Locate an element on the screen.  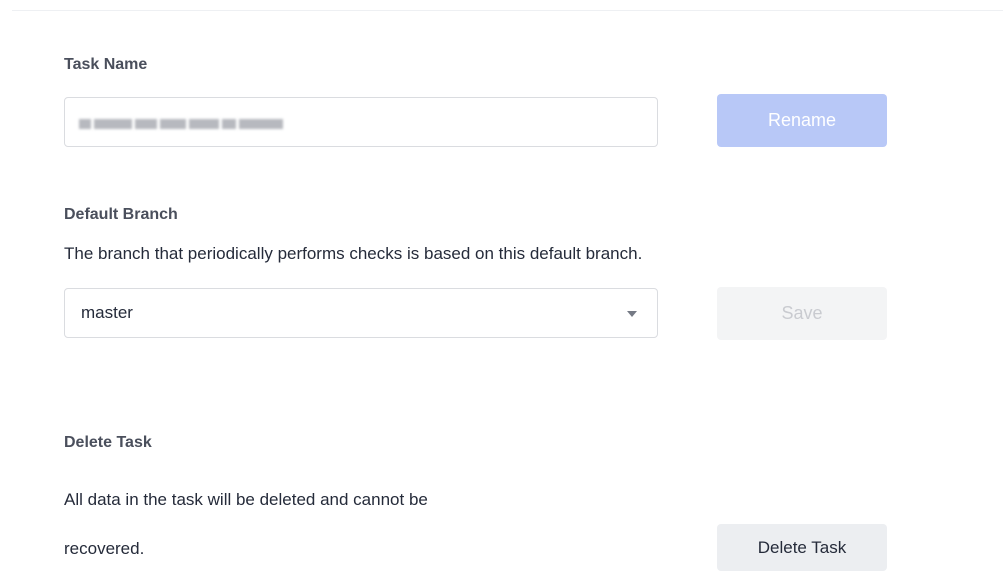
default-branch-title: Default Branch is located at coordinates (121, 214).